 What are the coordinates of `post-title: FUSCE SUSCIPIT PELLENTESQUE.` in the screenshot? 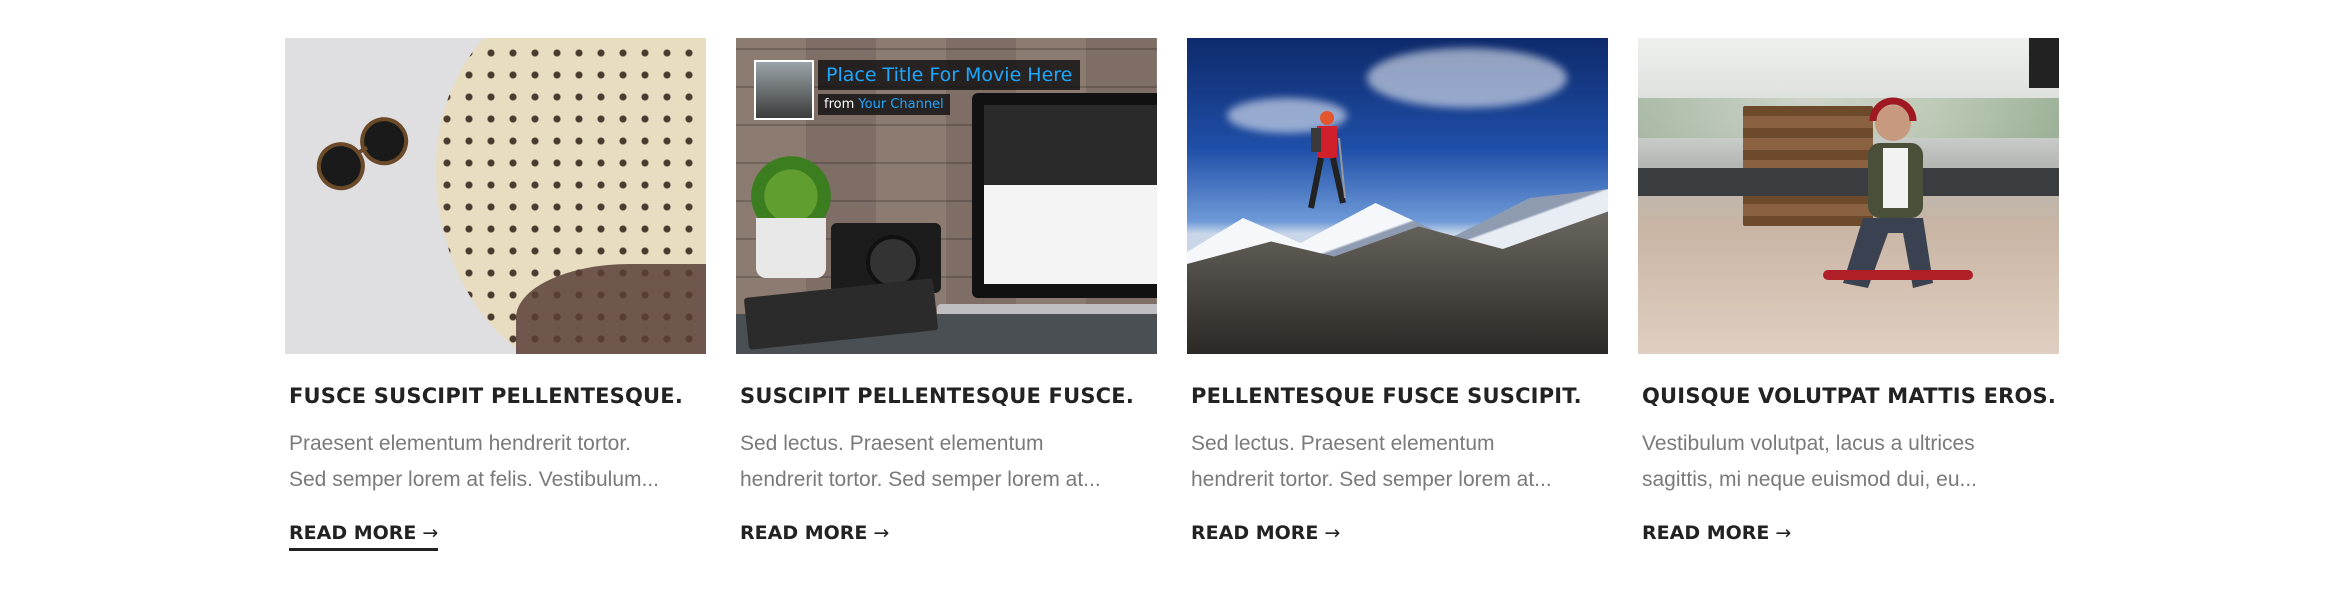 It's located at (497, 396).